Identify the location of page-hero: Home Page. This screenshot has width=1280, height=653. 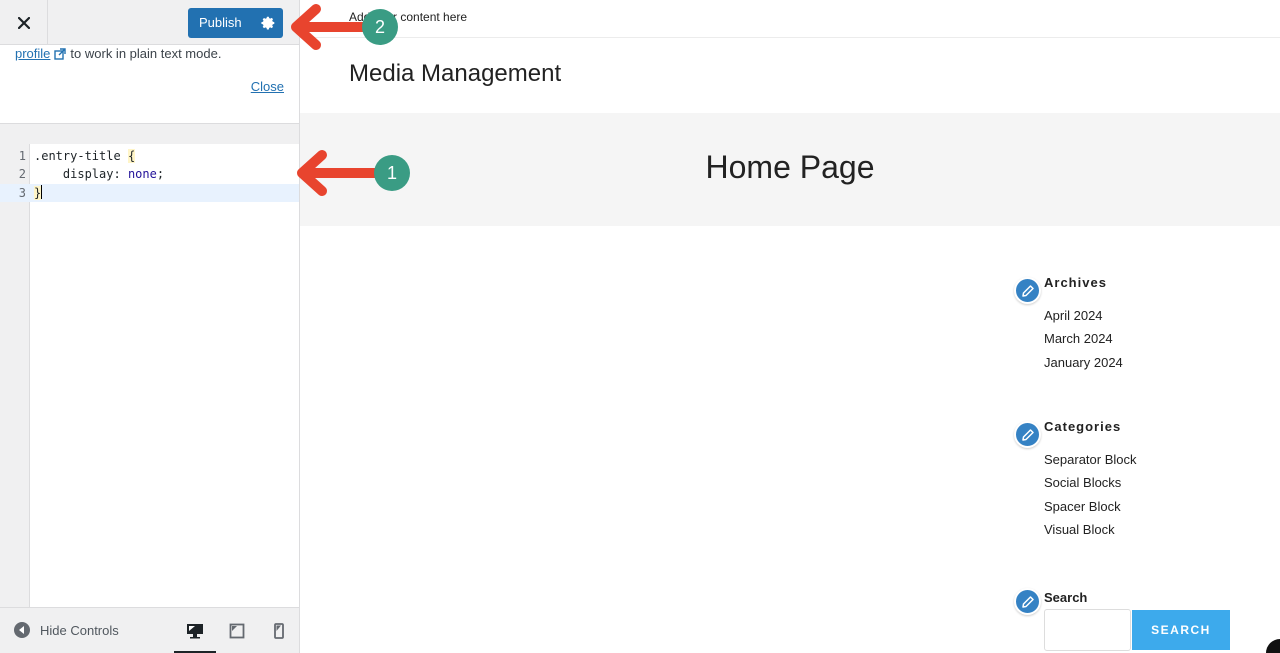
(790, 169).